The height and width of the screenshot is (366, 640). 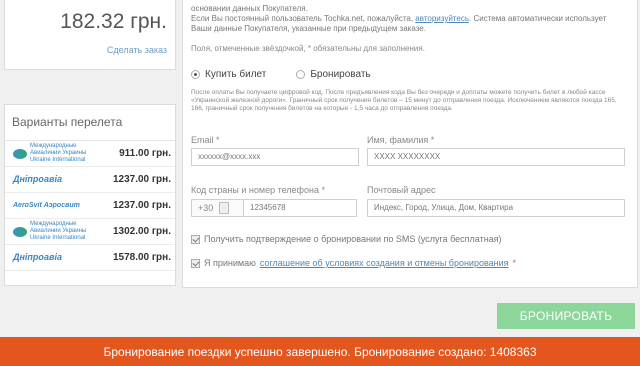 I want to click on airline-name: AeroSvit Аэросвит, so click(x=46, y=205).